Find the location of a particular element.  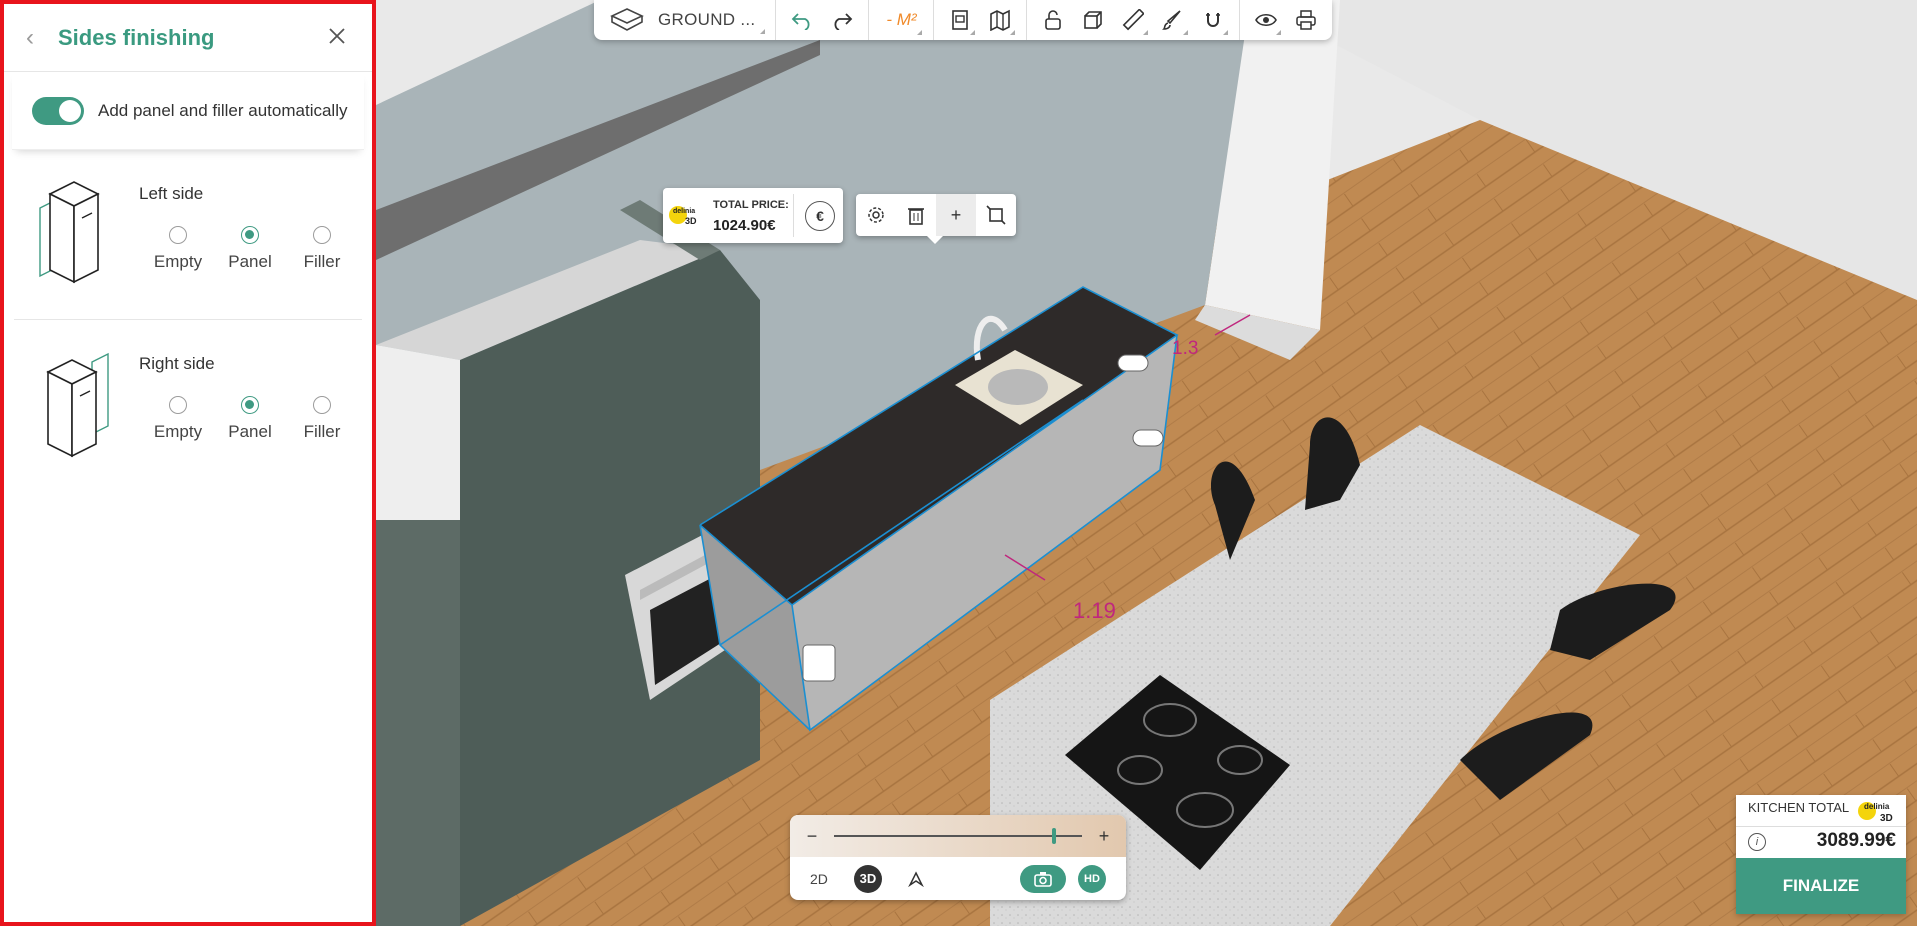

total-label: KITCHEN TOTAL is located at coordinates (1799, 807).